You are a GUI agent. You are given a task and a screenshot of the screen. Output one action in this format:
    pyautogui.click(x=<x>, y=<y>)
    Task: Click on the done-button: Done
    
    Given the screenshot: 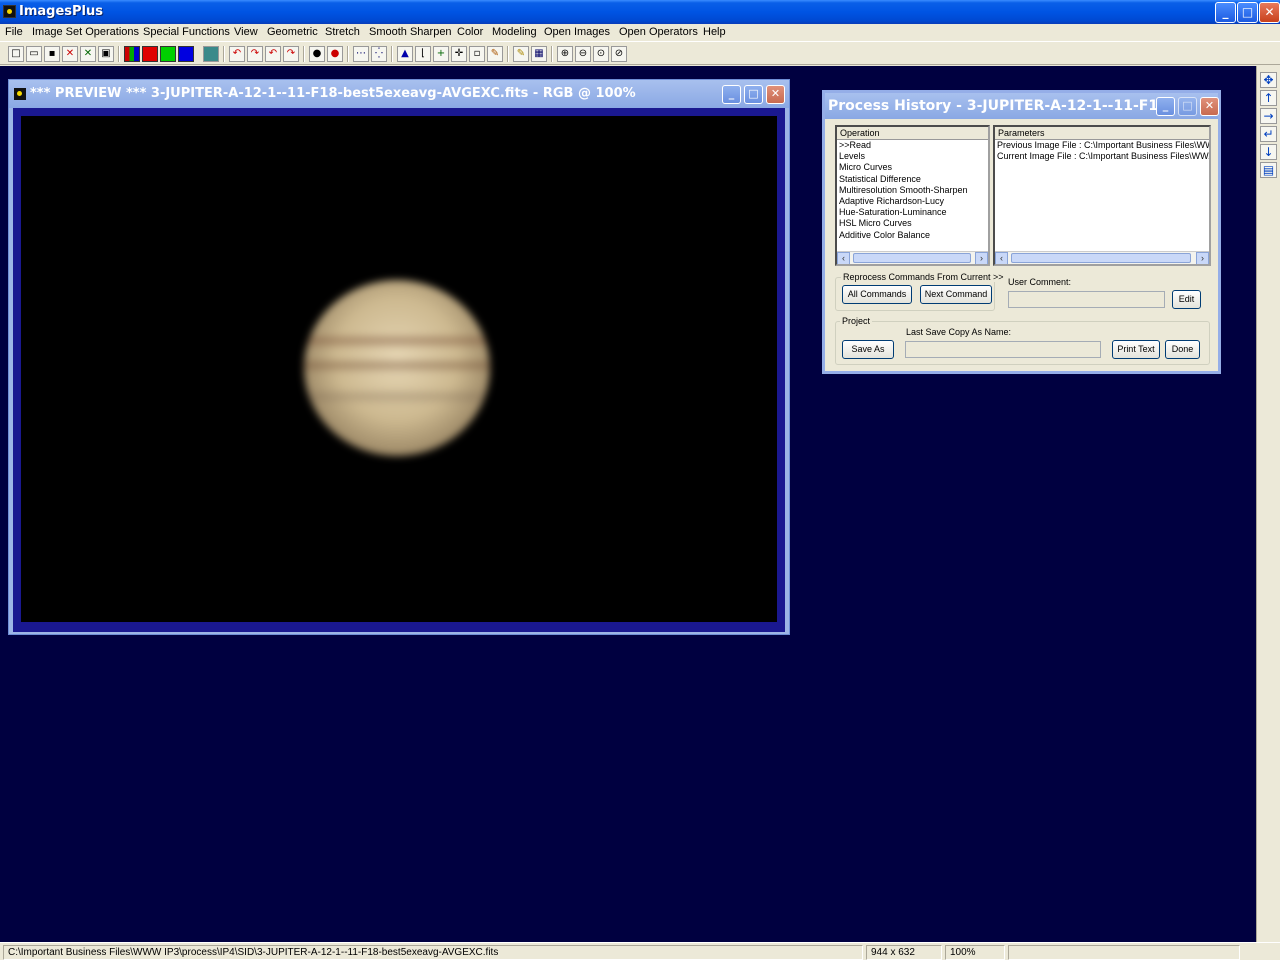 What is the action you would take?
    pyautogui.click(x=1182, y=349)
    